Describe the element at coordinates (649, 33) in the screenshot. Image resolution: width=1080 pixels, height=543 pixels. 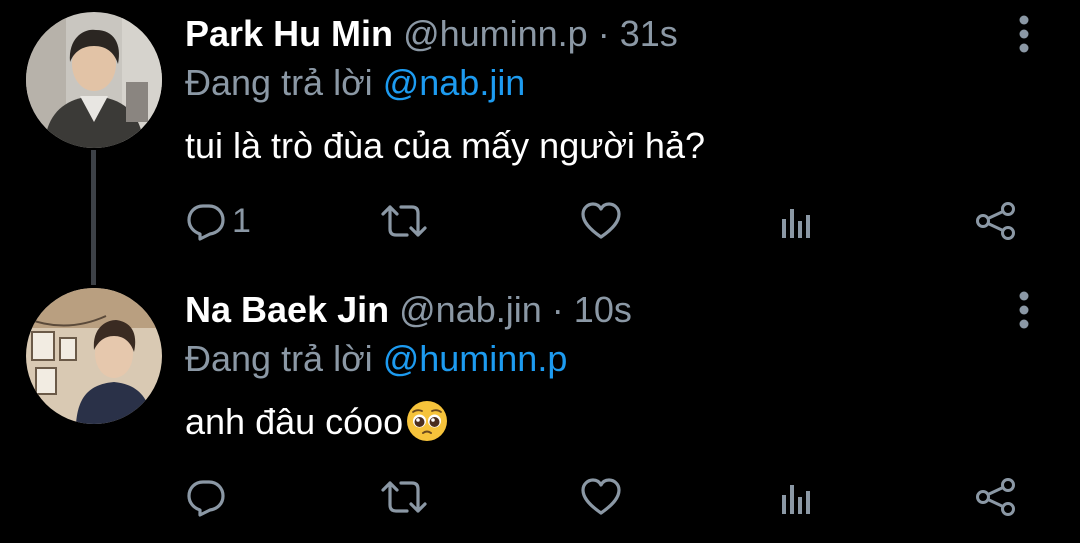
I see `timestamp: 31s` at that location.